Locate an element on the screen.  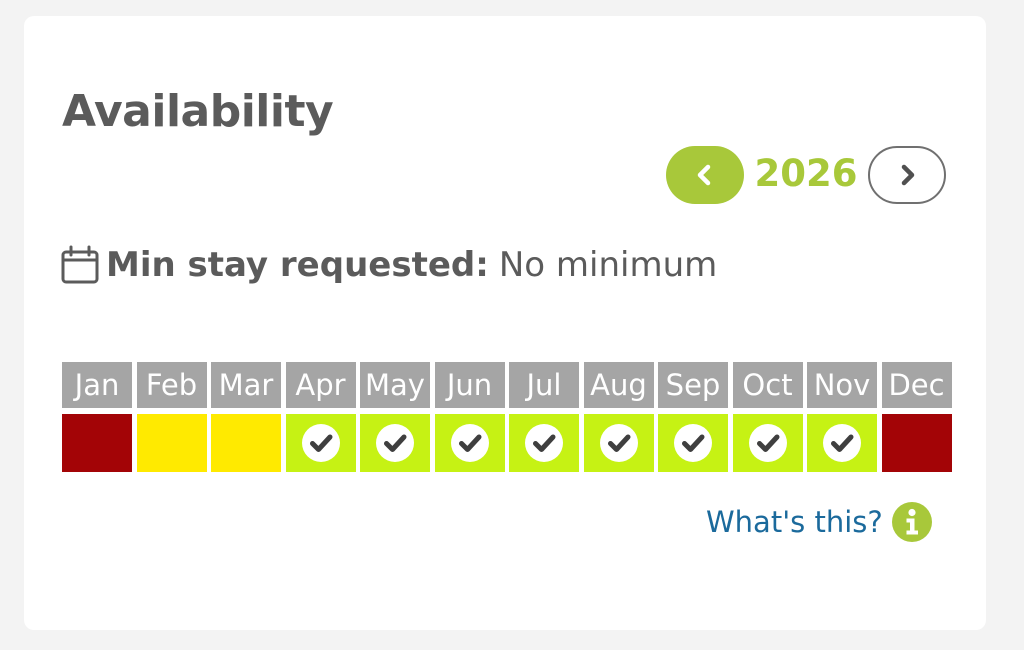
month-header: Jan is located at coordinates (97, 385).